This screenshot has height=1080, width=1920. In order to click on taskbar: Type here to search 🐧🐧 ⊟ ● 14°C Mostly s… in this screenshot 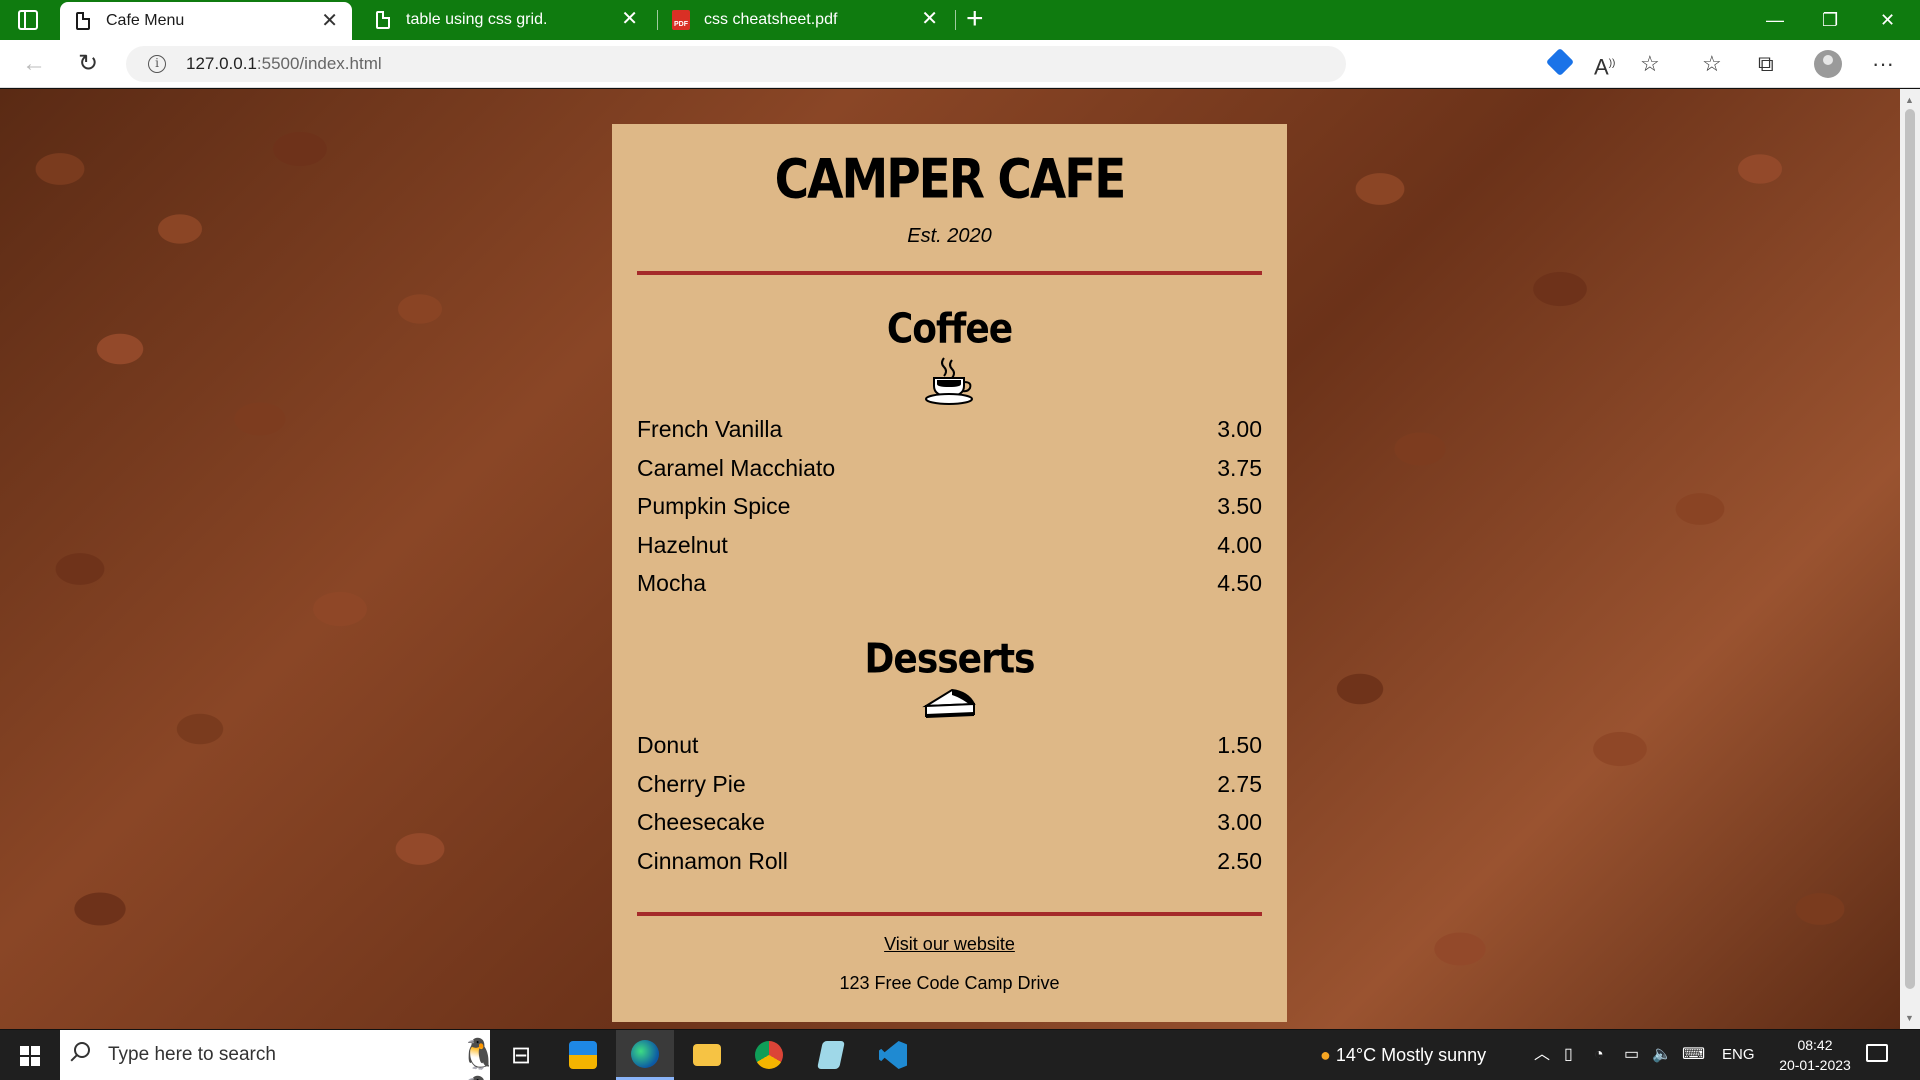, I will do `click(960, 1055)`.